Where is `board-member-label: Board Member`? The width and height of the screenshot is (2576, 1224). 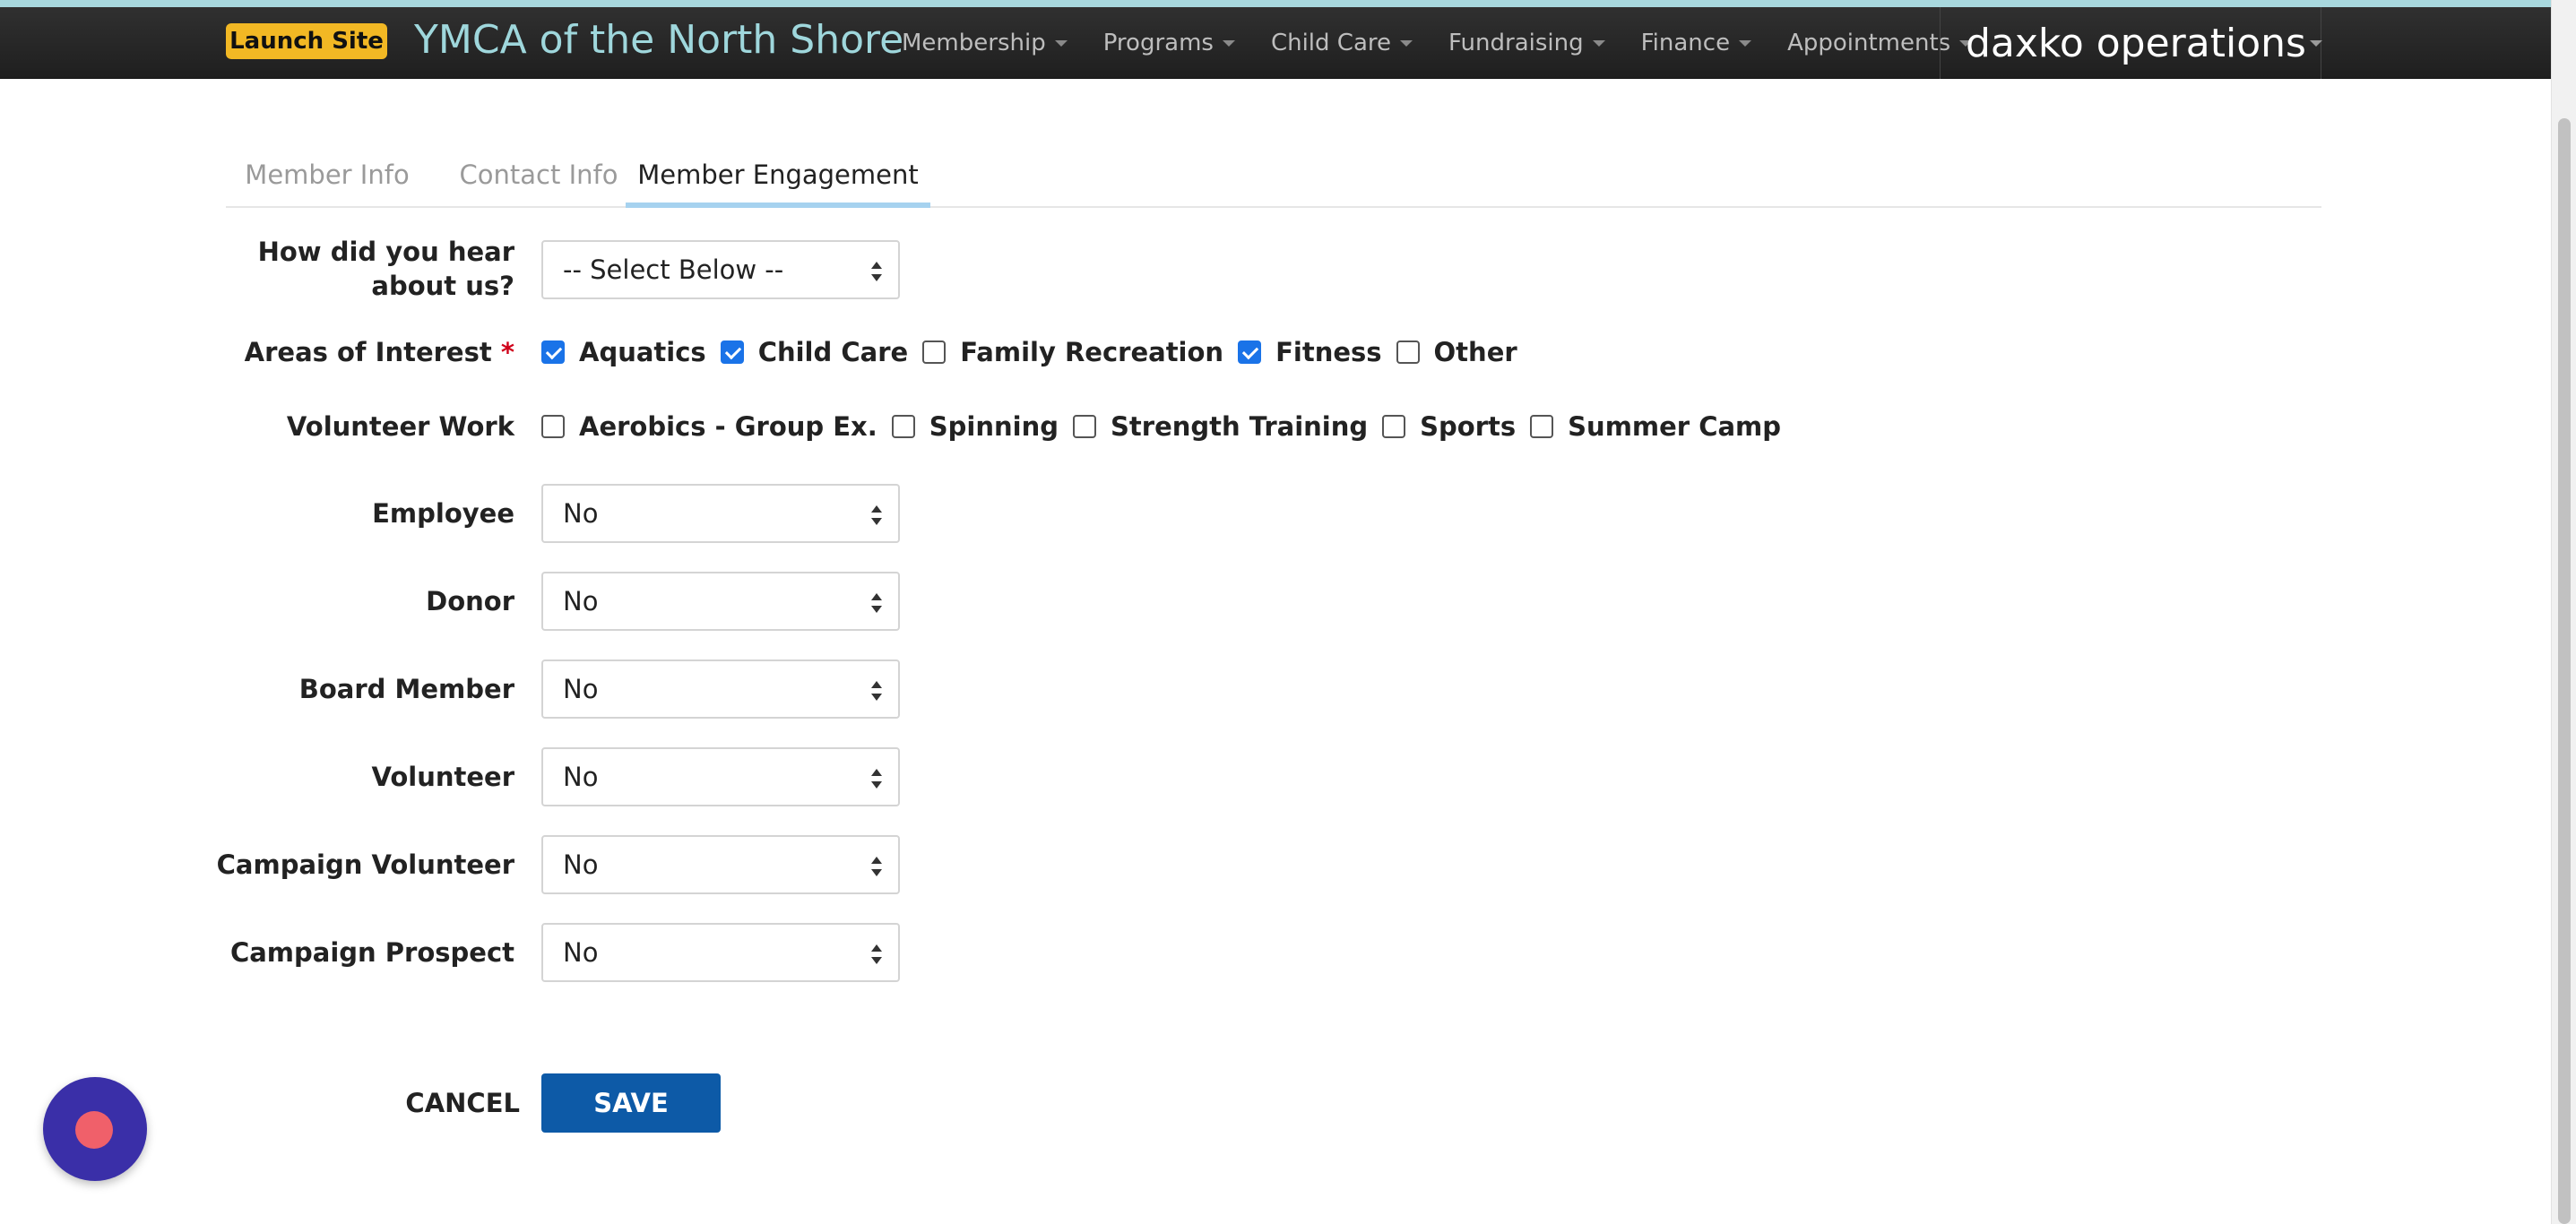 board-member-label: Board Member is located at coordinates (406, 689).